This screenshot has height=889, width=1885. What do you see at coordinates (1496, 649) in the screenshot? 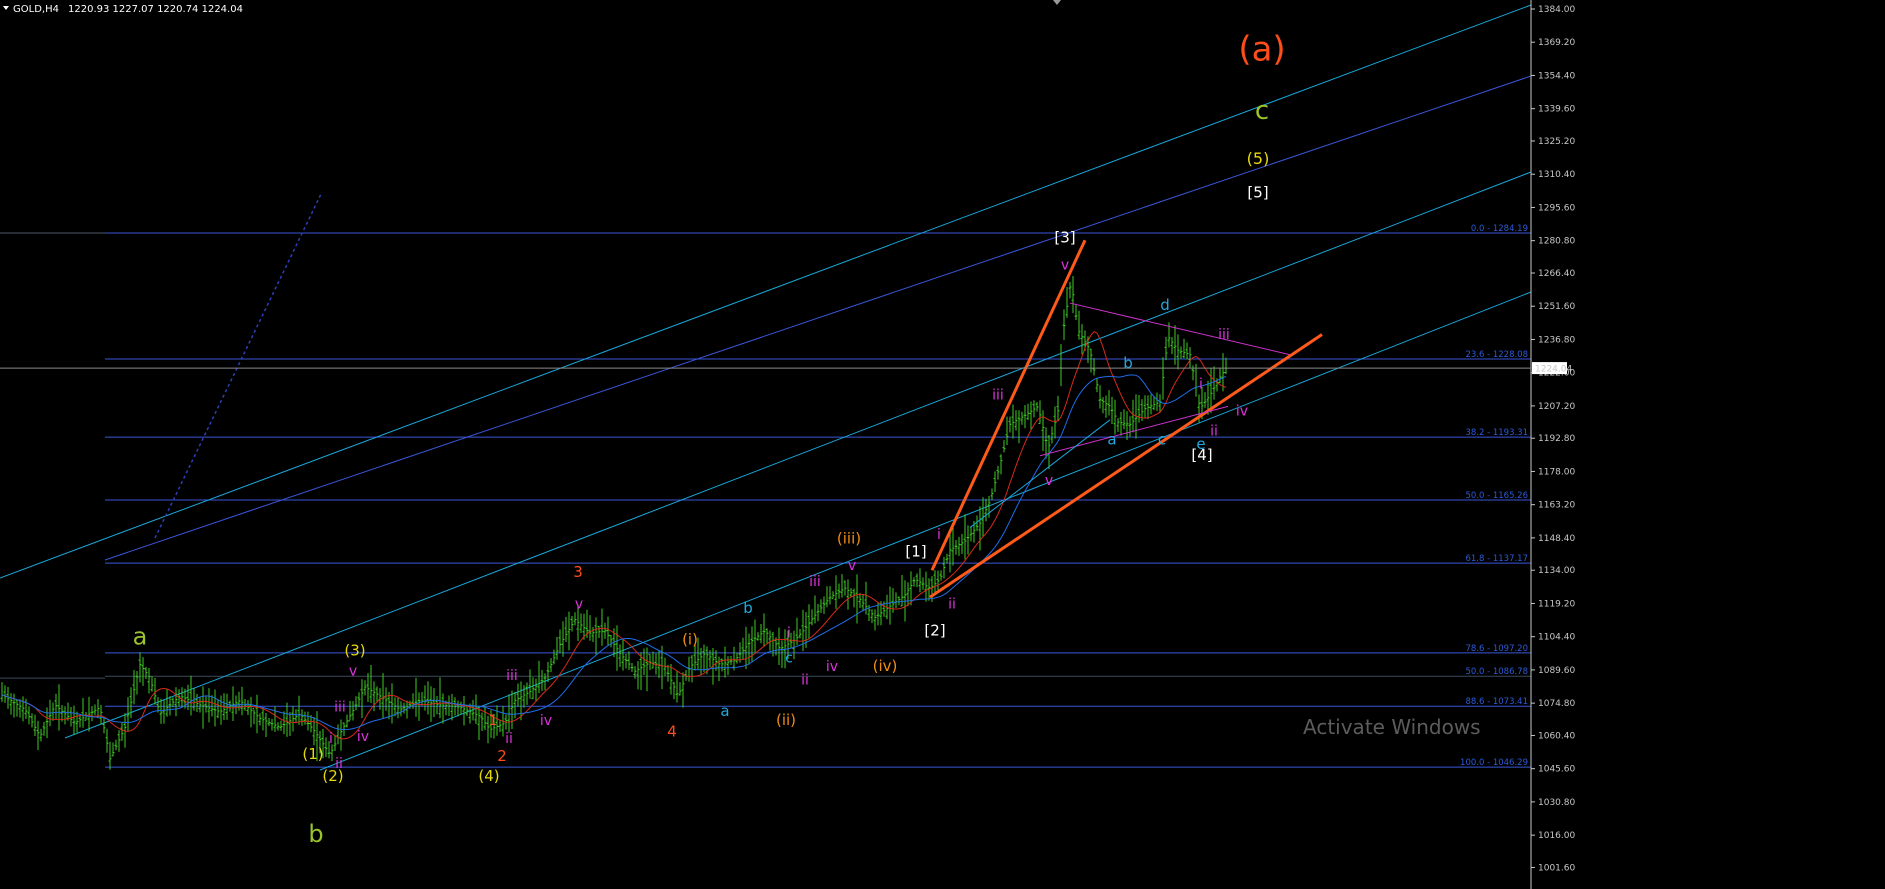
I see `fib-level-label: 78.6 - 1097.20` at bounding box center [1496, 649].